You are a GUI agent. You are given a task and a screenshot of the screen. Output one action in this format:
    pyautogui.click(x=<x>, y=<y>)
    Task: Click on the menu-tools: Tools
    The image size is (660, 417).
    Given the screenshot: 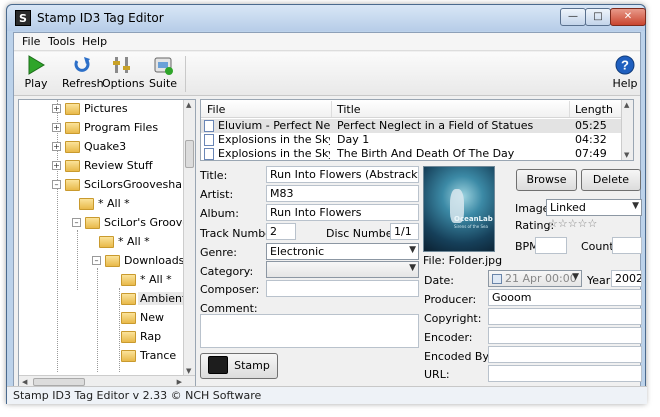 What is the action you would take?
    pyautogui.click(x=61, y=41)
    